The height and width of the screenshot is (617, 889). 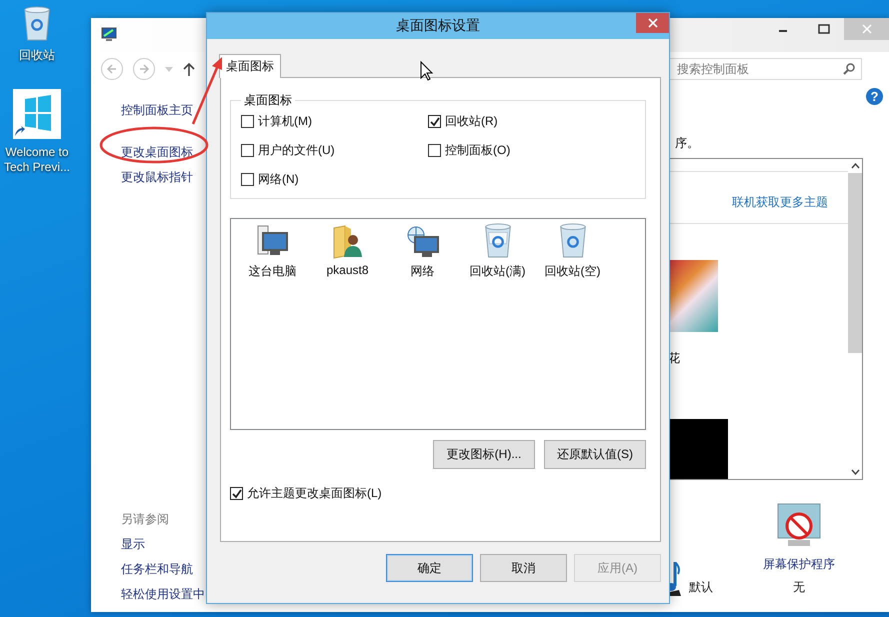 What do you see at coordinates (855, 166) in the screenshot?
I see `scroll-up-icon` at bounding box center [855, 166].